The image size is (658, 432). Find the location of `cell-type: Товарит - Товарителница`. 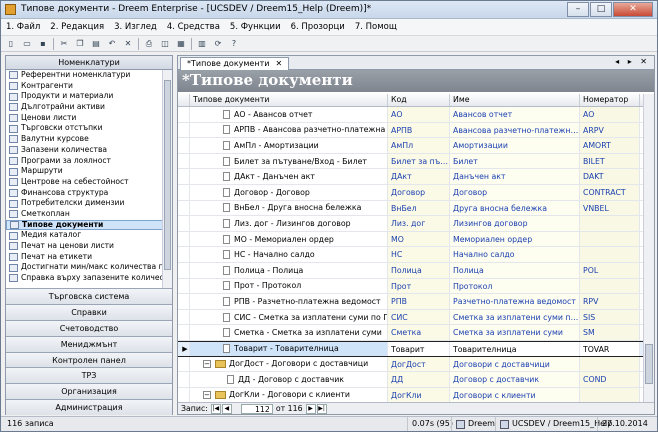

cell-type: Товарит - Товарителница is located at coordinates (289, 348).